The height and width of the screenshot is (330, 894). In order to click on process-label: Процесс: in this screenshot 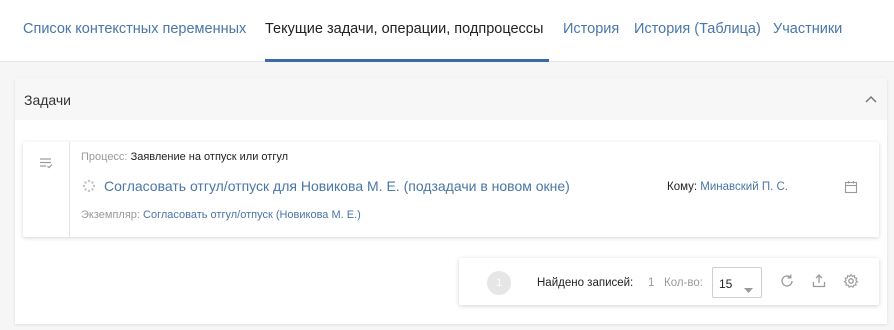, I will do `click(104, 157)`.